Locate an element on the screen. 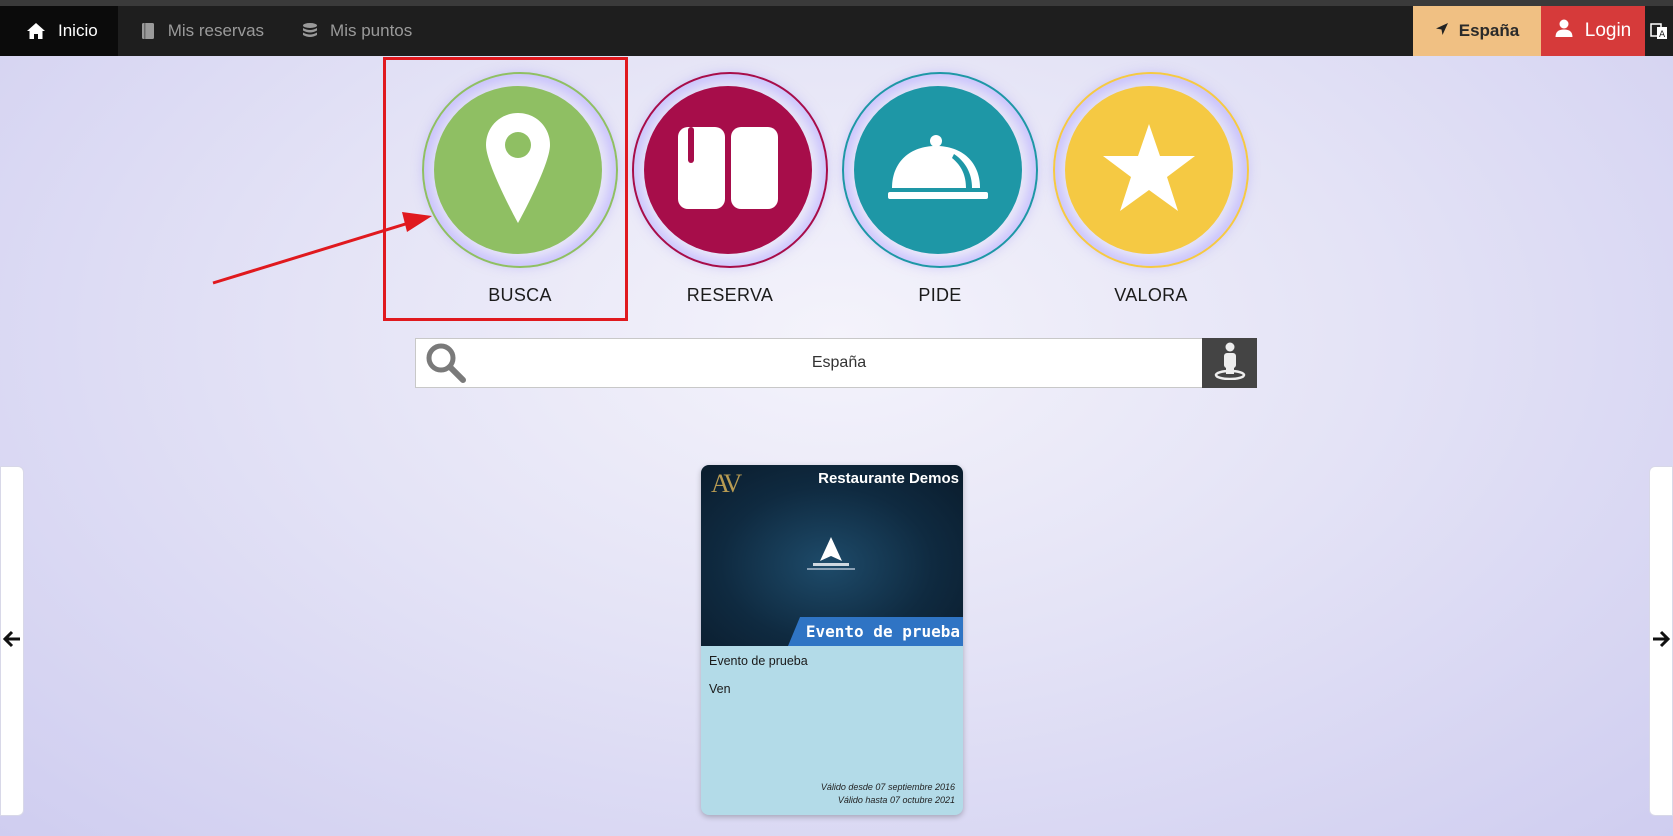 The width and height of the screenshot is (1673, 836). carousel-next-button is located at coordinates (1661, 641).